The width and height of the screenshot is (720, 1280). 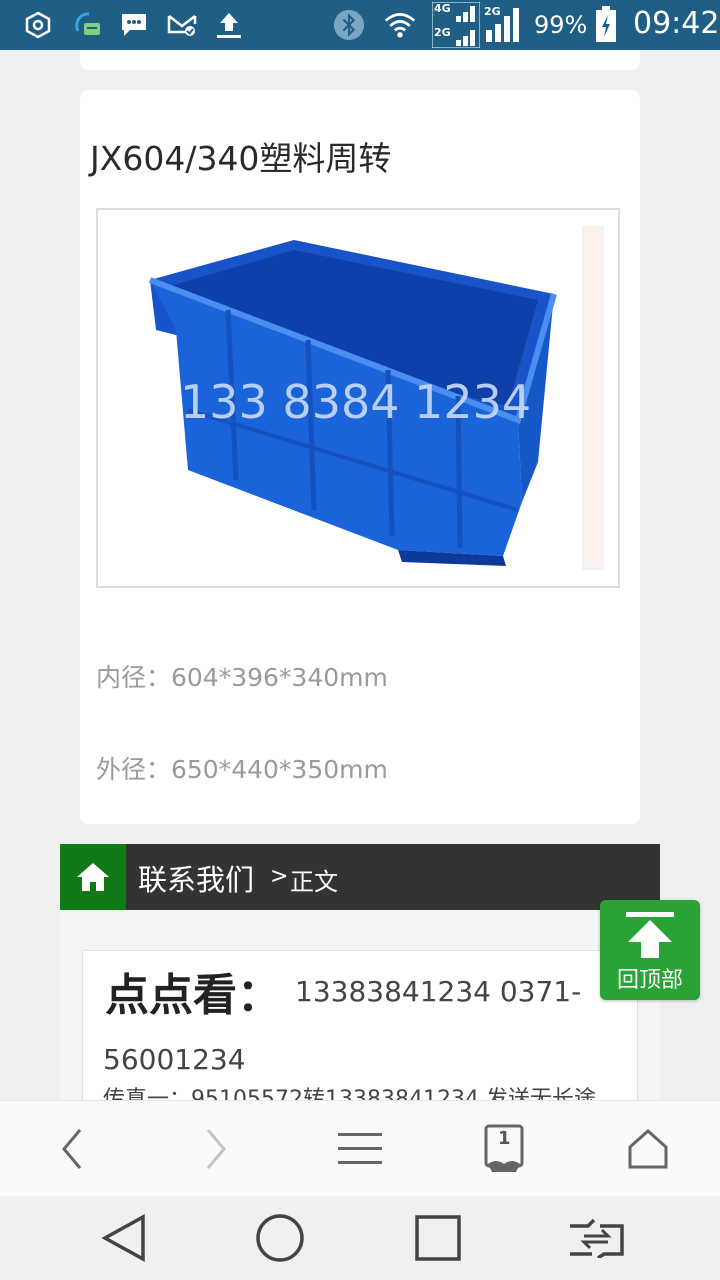 I want to click on home-icon, so click(x=93, y=877).